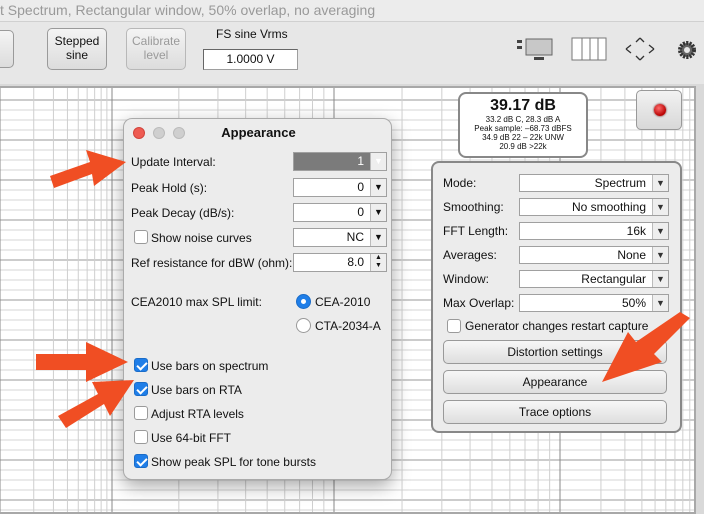  I want to click on ref-resistance-value: 8.0, so click(355, 262).